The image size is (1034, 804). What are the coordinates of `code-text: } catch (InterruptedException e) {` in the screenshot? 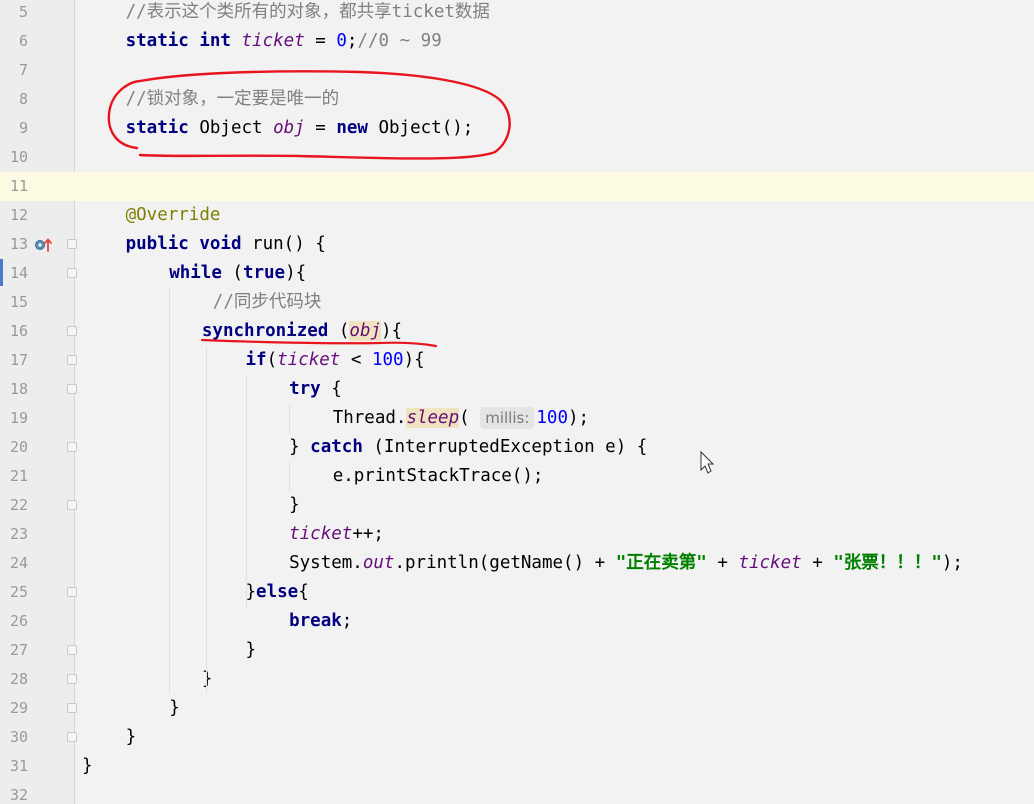 It's located at (468, 447).